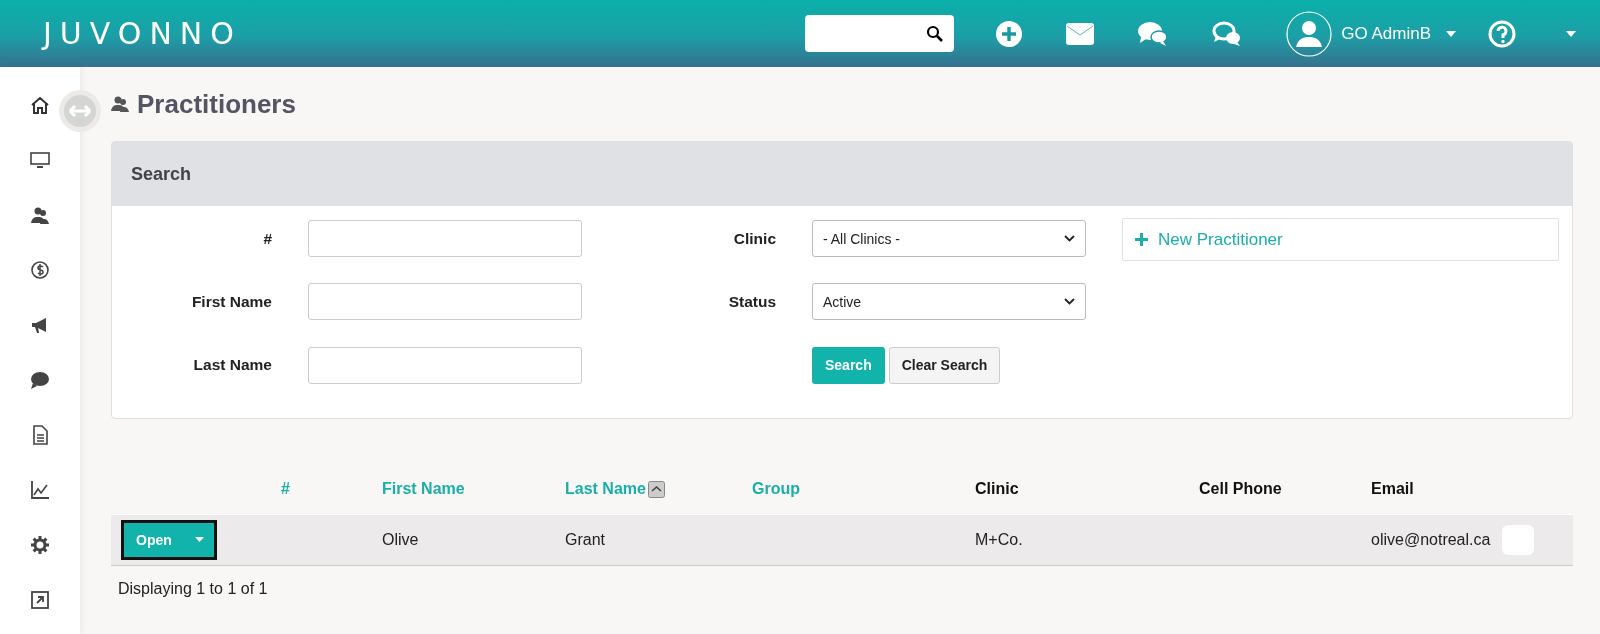  What do you see at coordinates (1153, 33) in the screenshot?
I see `chat-bubbles-icon` at bounding box center [1153, 33].